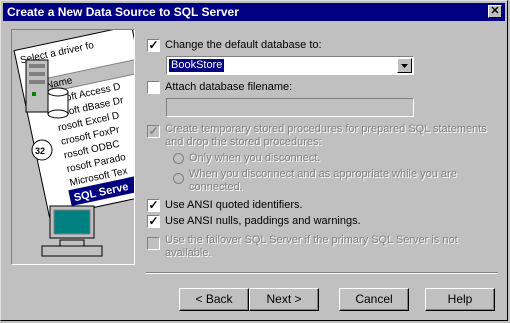 The image size is (510, 323). Describe the element at coordinates (153, 205) in the screenshot. I see `ansi-quoted-checkbox: ✓` at that location.